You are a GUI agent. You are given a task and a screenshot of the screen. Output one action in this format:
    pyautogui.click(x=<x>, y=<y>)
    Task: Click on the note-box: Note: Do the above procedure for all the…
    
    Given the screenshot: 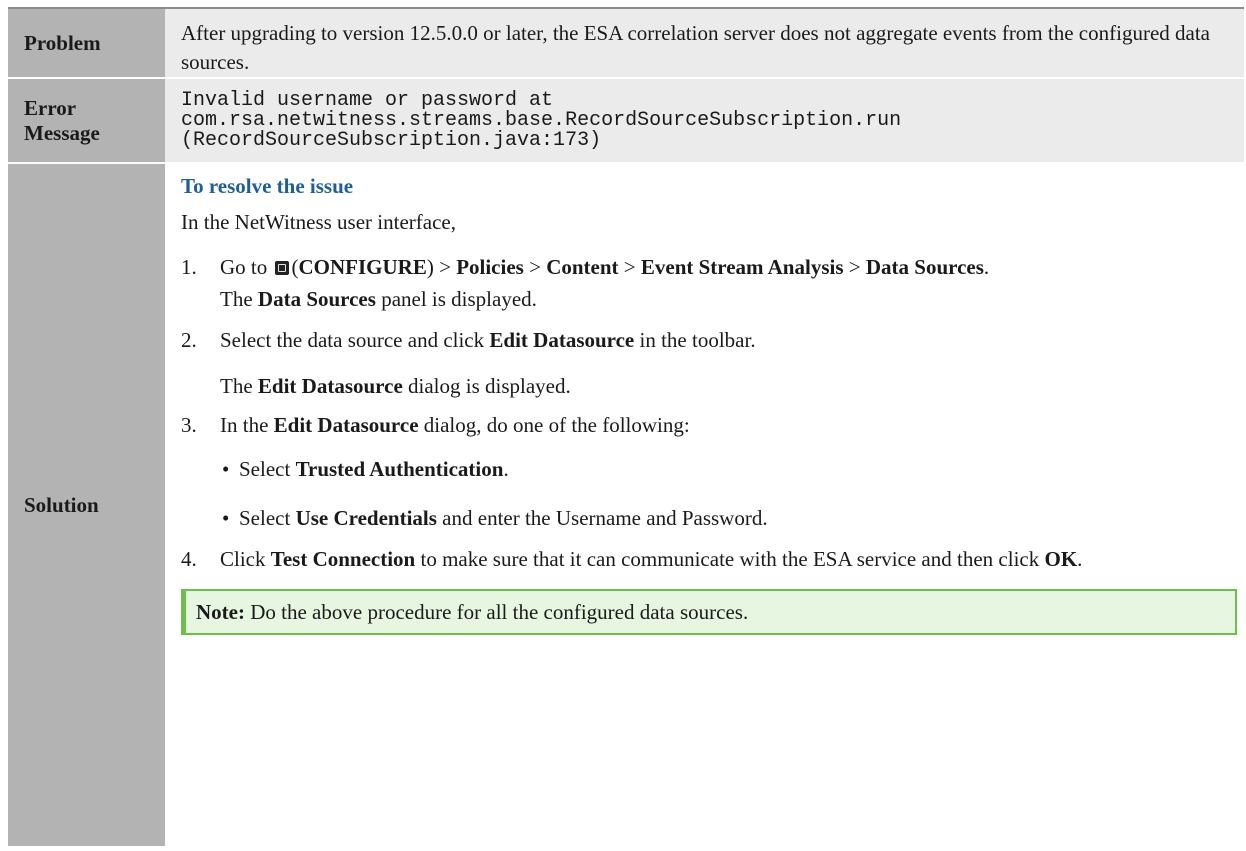 What is the action you would take?
    pyautogui.click(x=709, y=612)
    